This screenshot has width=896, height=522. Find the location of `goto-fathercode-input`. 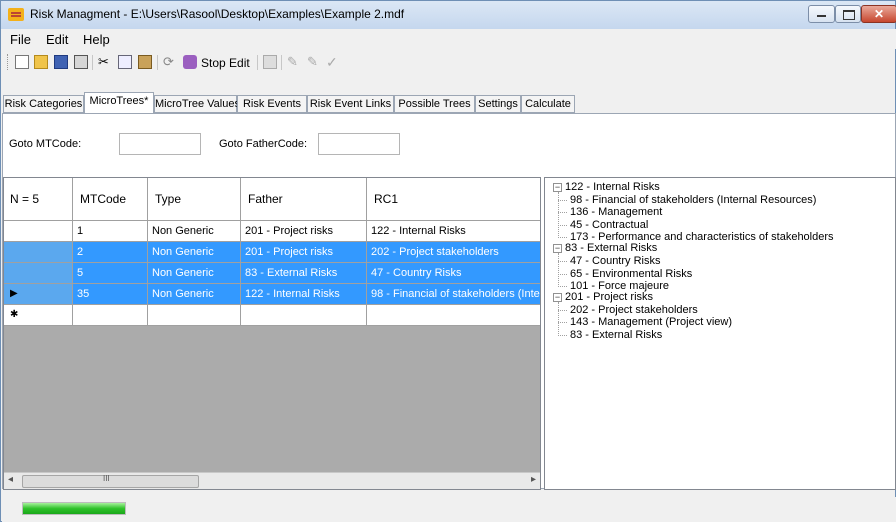

goto-fathercode-input is located at coordinates (359, 144).